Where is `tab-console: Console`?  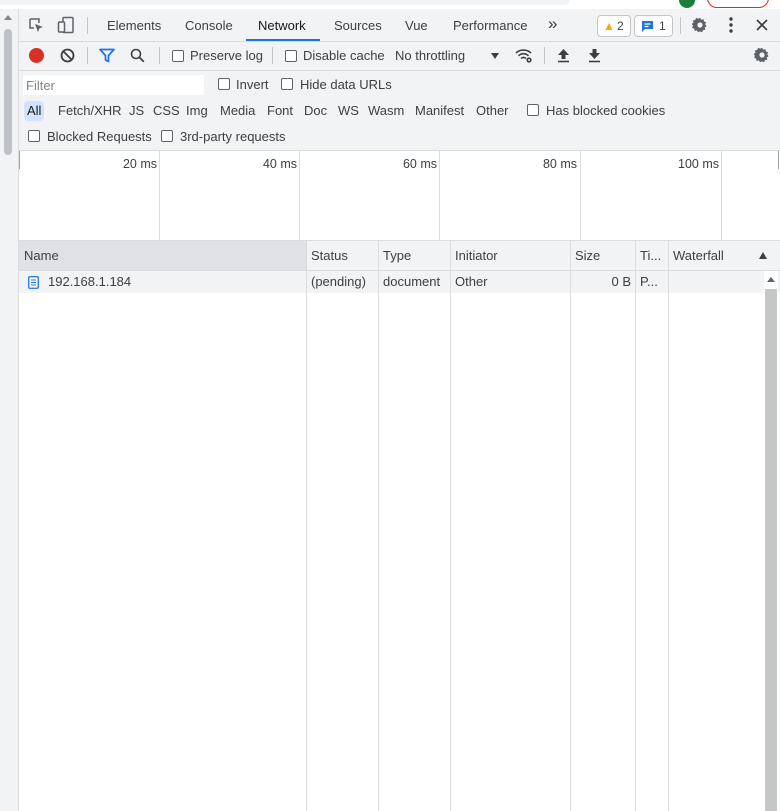 tab-console: Console is located at coordinates (209, 25).